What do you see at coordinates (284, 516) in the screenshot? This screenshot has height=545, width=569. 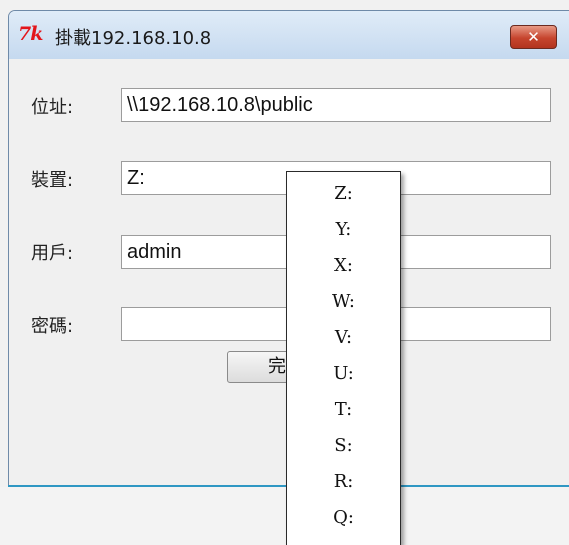 I see `background-area` at bounding box center [284, 516].